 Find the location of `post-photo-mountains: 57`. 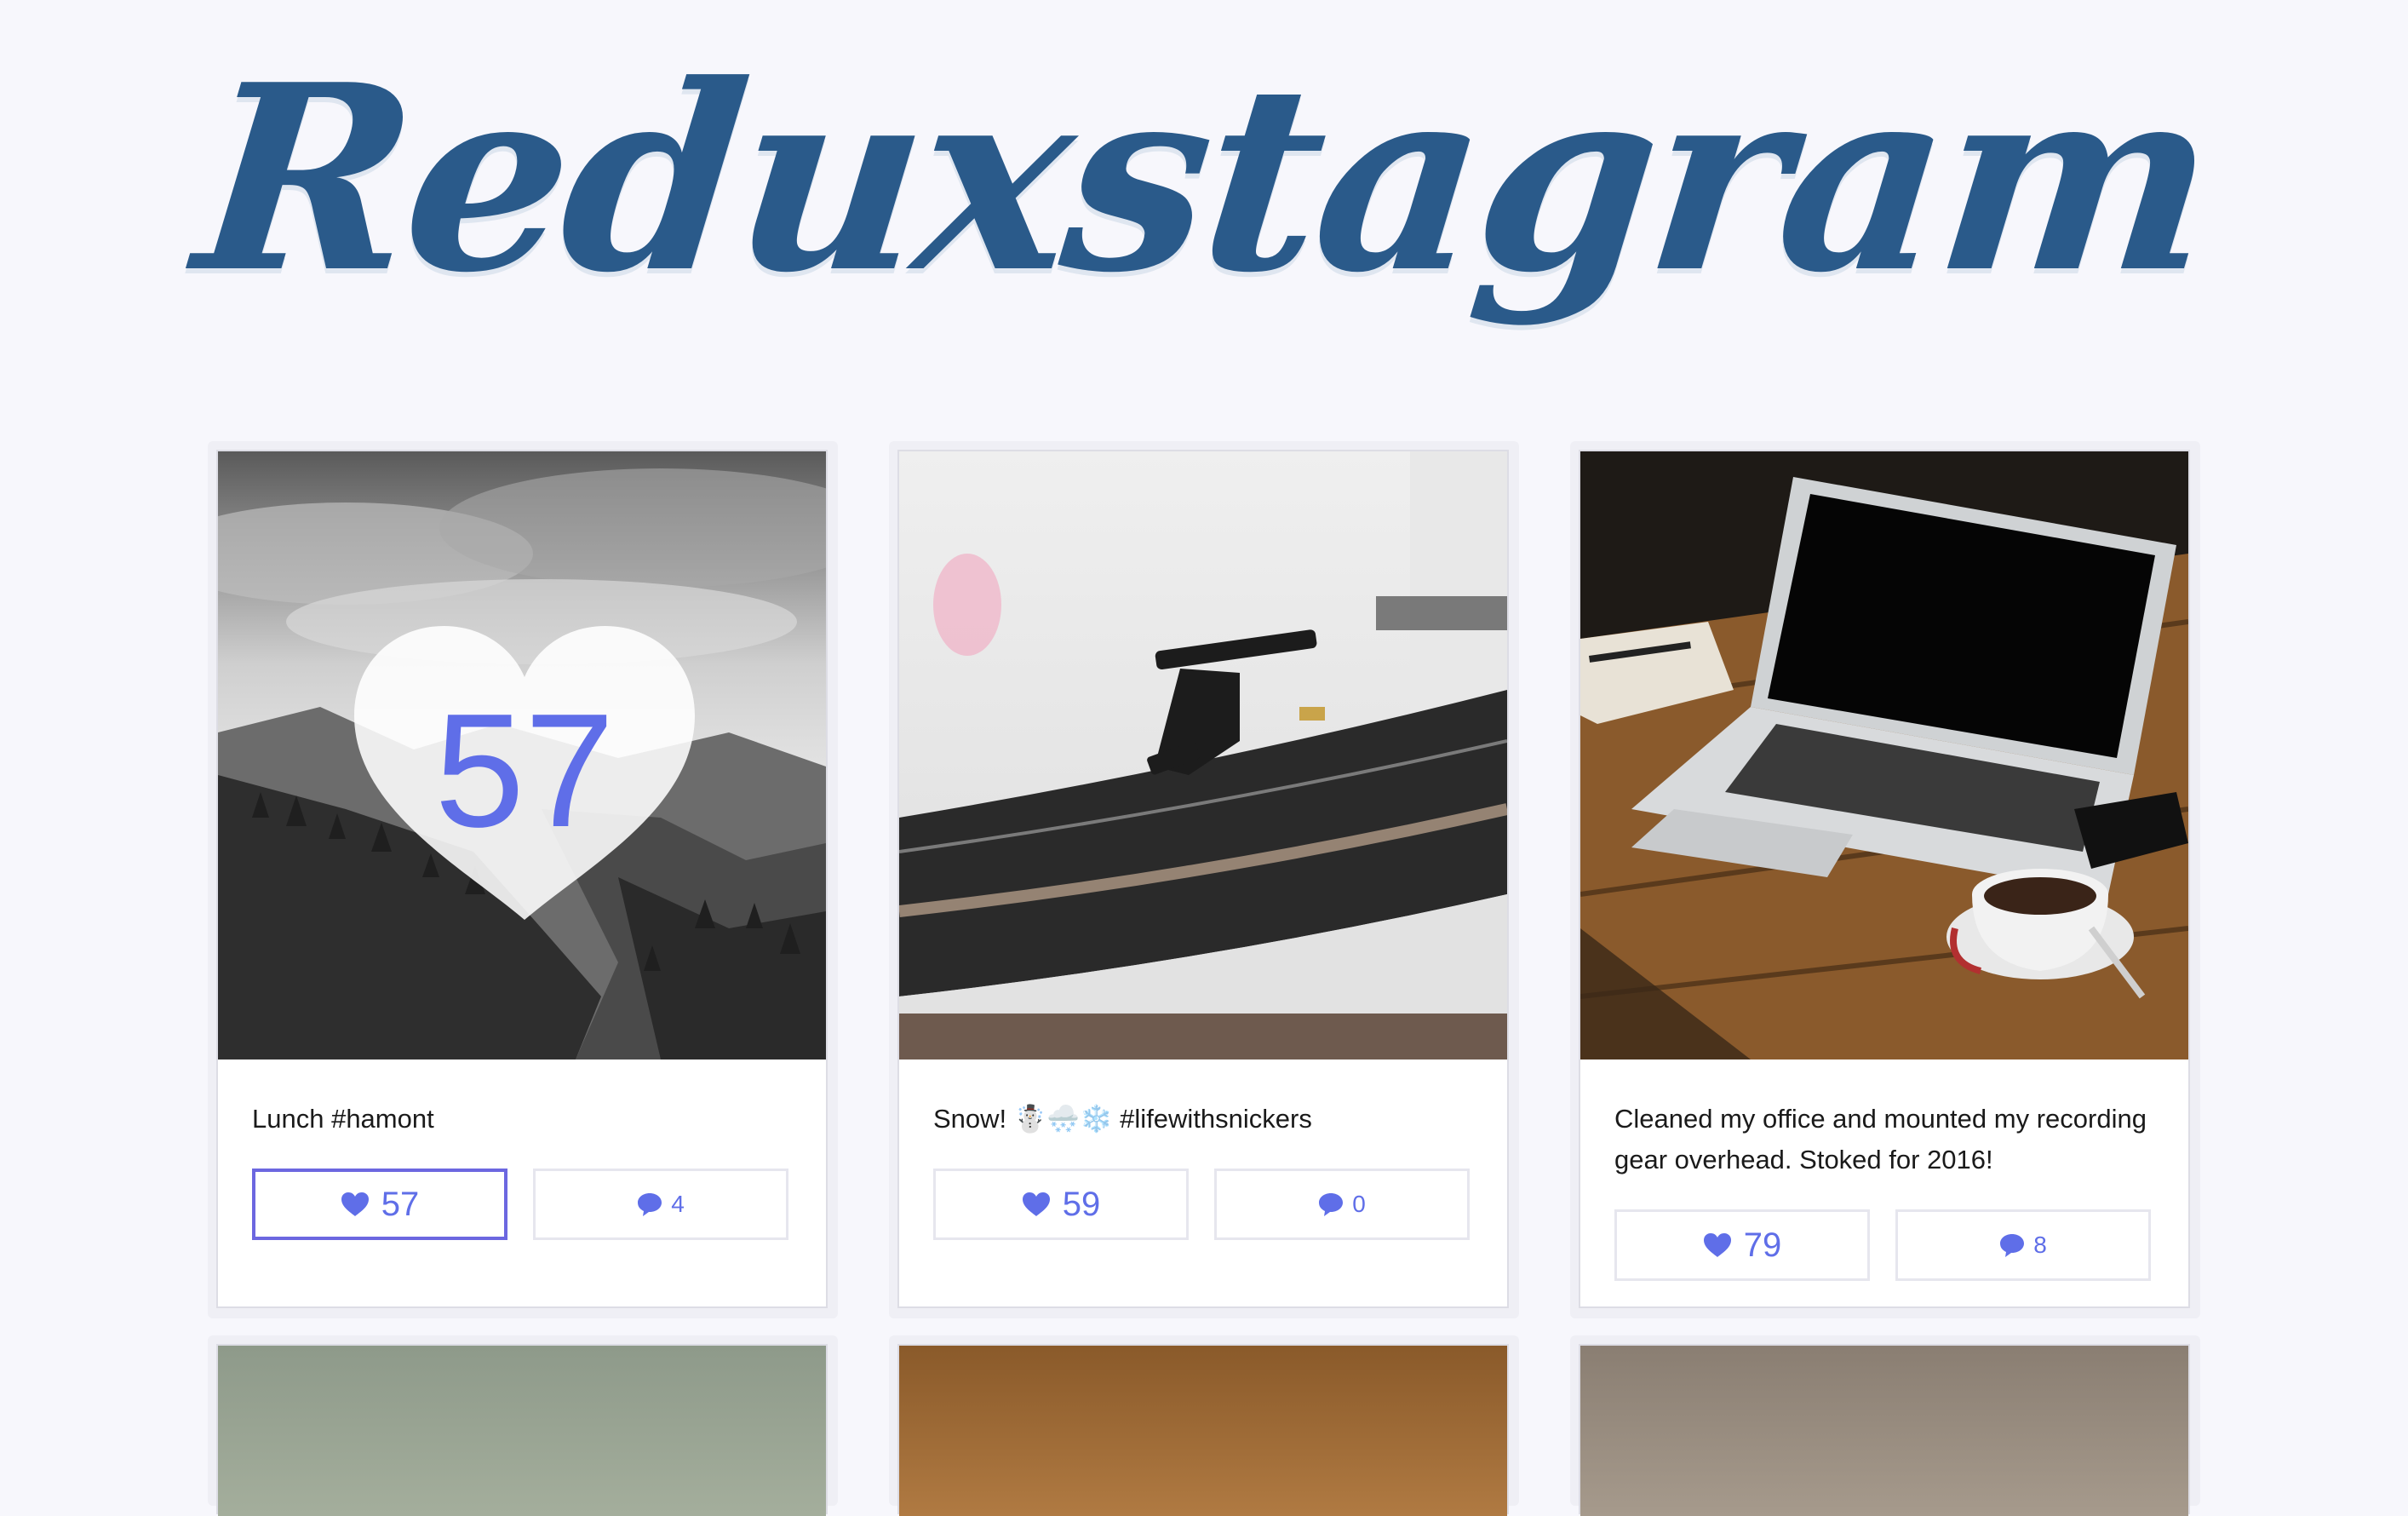

post-photo-mountains: 57 is located at coordinates (522, 755).